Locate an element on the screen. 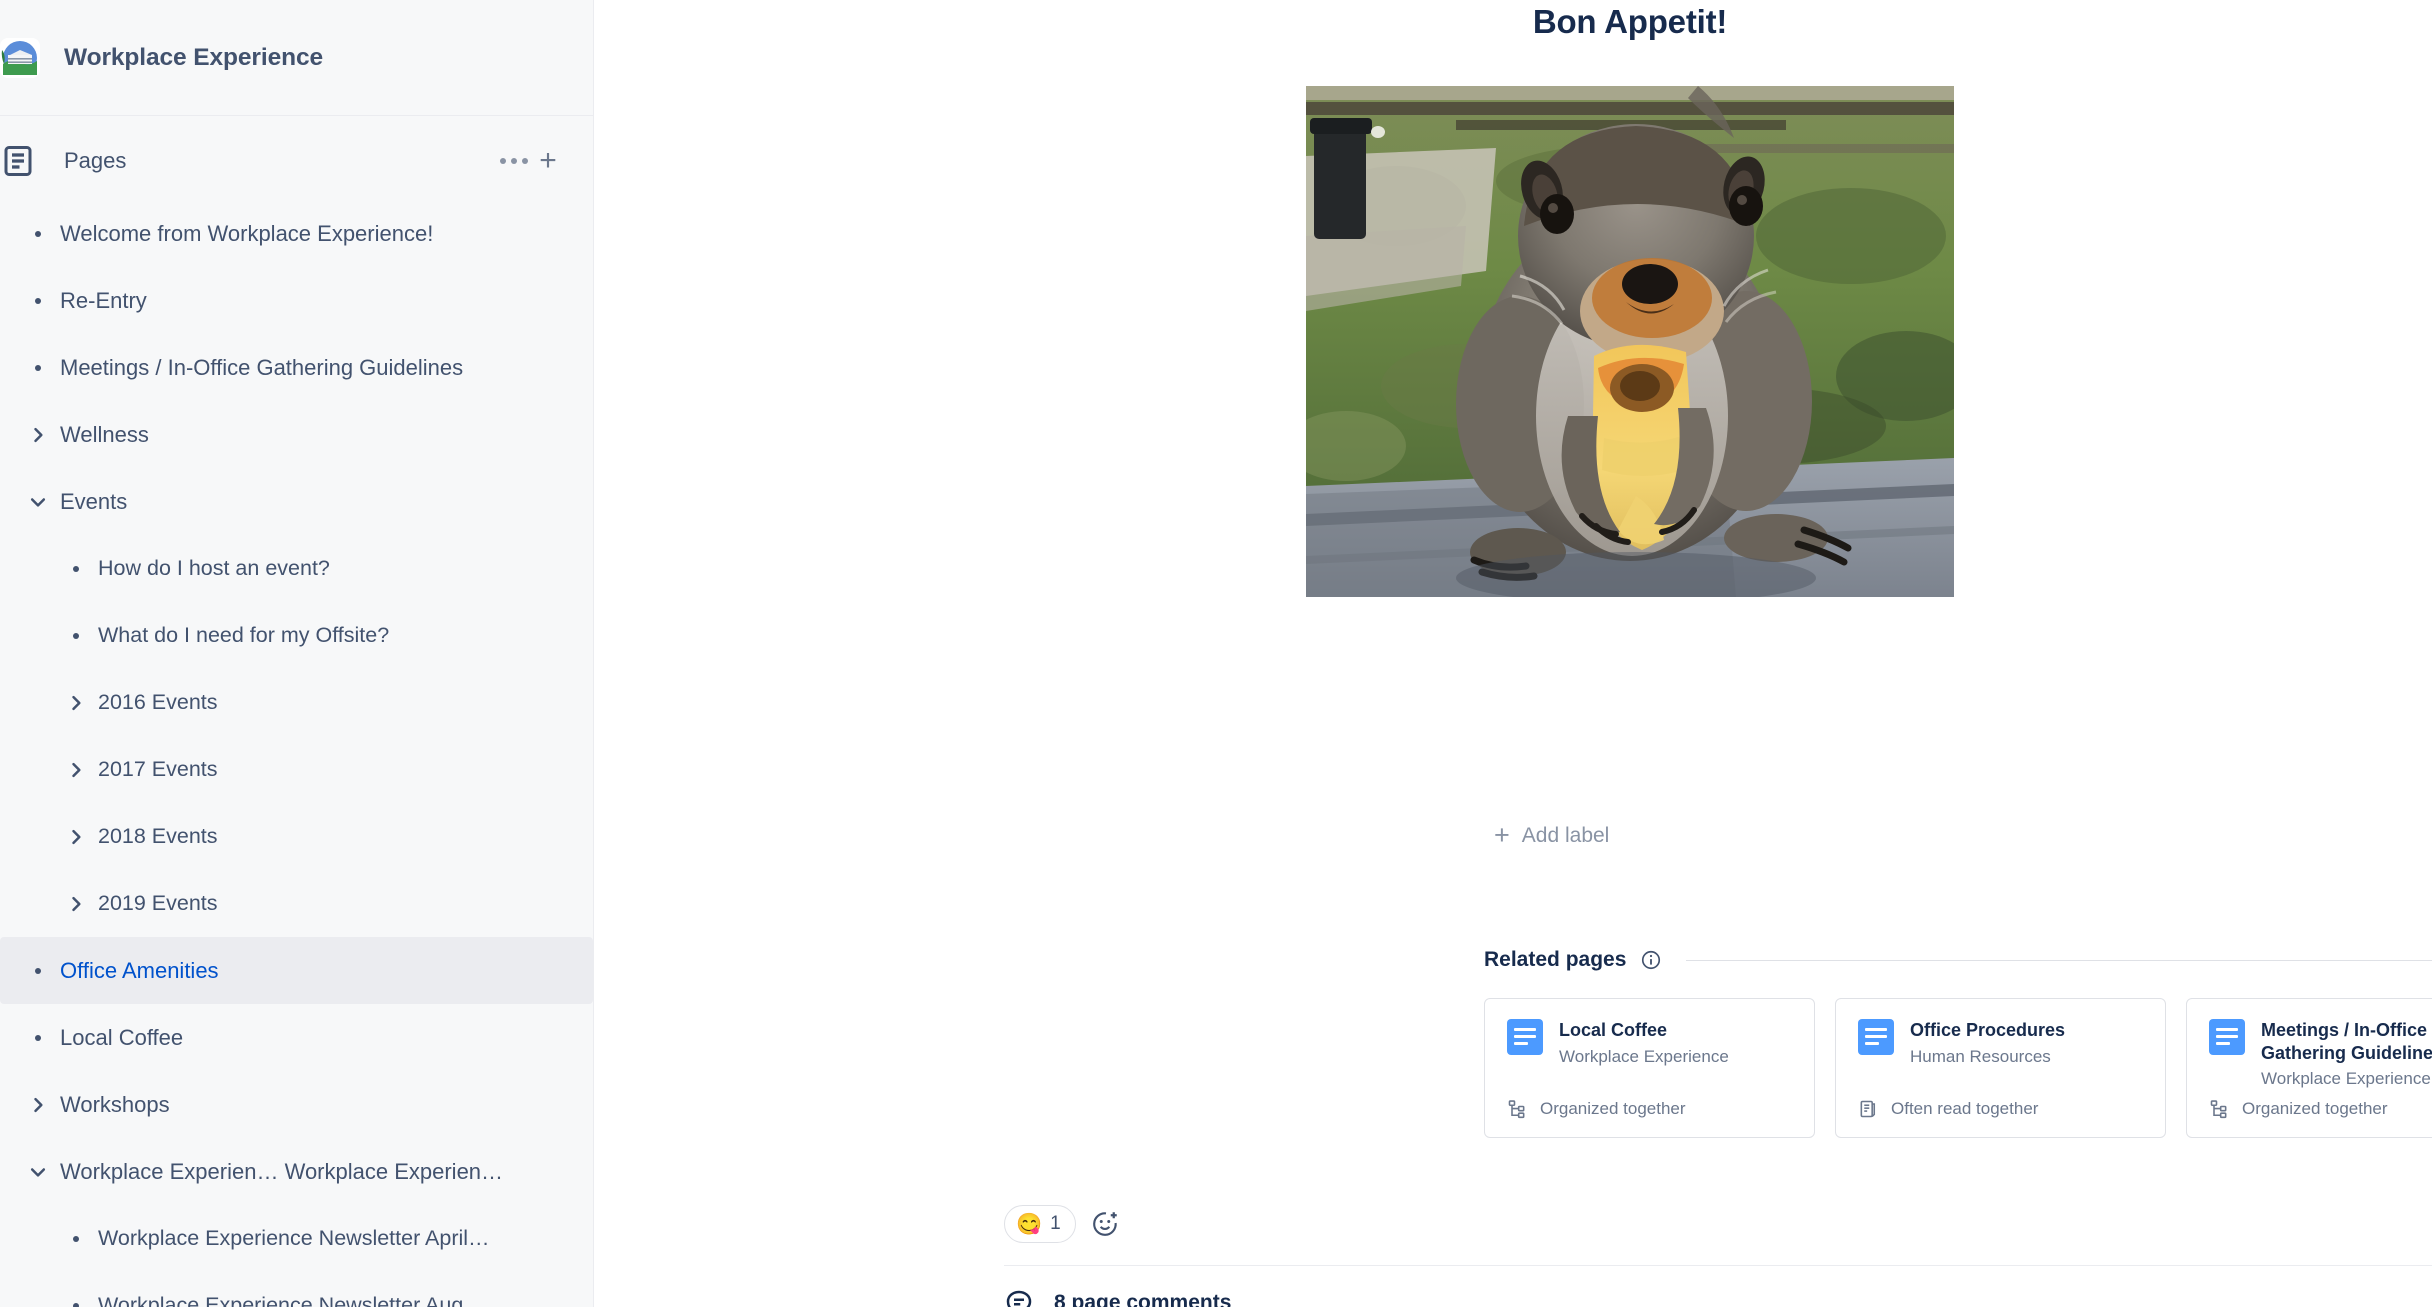 Image resolution: width=2432 pixels, height=1307 pixels. reactions-bar: 😋 1 is located at coordinates (1062, 1224).